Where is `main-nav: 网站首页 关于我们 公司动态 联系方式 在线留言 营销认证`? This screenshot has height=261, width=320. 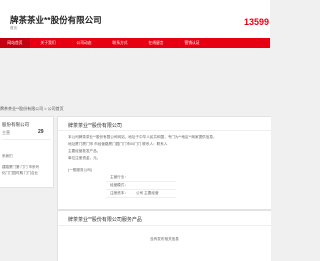
main-nav: 网站首页 关于我们 公司动态 联系方式 在线留言 营销认证 is located at coordinates (135, 43).